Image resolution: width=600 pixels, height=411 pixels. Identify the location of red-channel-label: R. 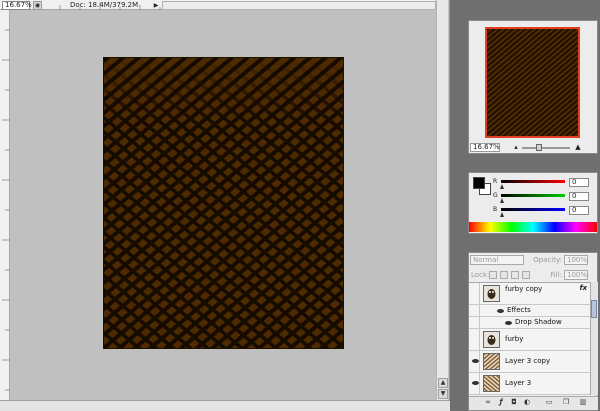
(495, 181).